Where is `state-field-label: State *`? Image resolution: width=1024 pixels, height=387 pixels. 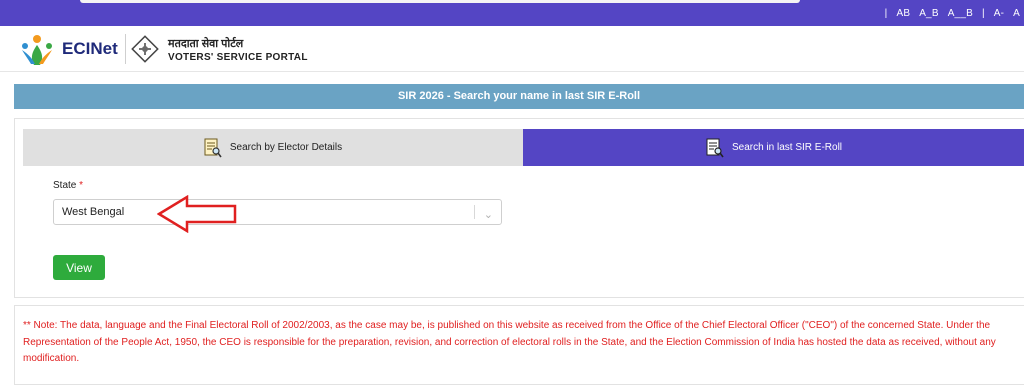
state-field-label: State * is located at coordinates (68, 185).